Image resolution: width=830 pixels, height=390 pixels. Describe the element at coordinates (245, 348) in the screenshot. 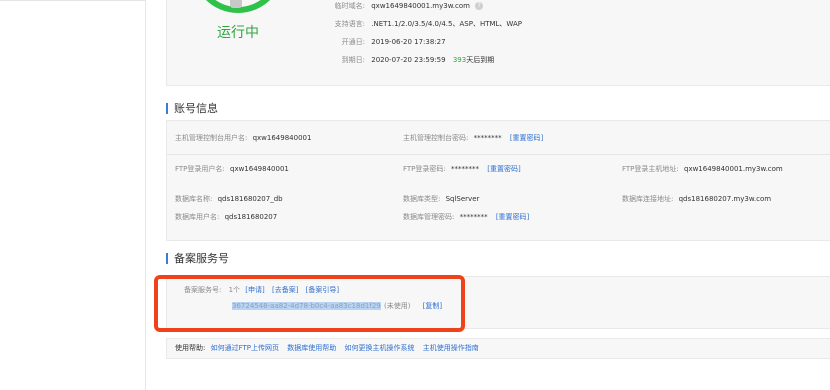

I see `help-link-ftp-upload: 如何通过FTP上传网页` at that location.